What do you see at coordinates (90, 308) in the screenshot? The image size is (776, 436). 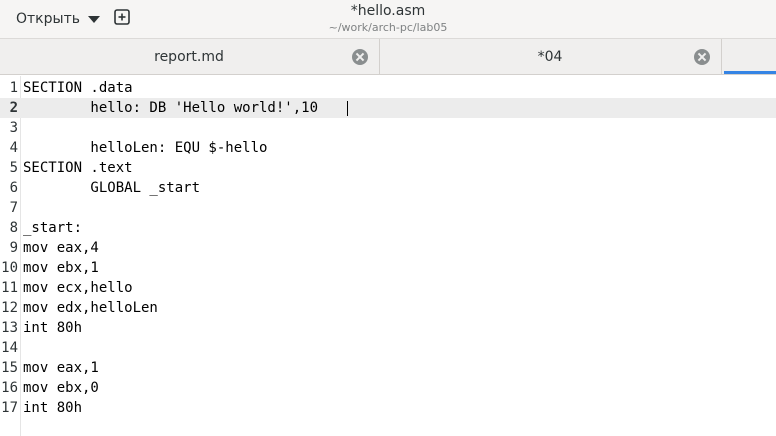 I see `line-text: mov edx,helloLen` at bounding box center [90, 308].